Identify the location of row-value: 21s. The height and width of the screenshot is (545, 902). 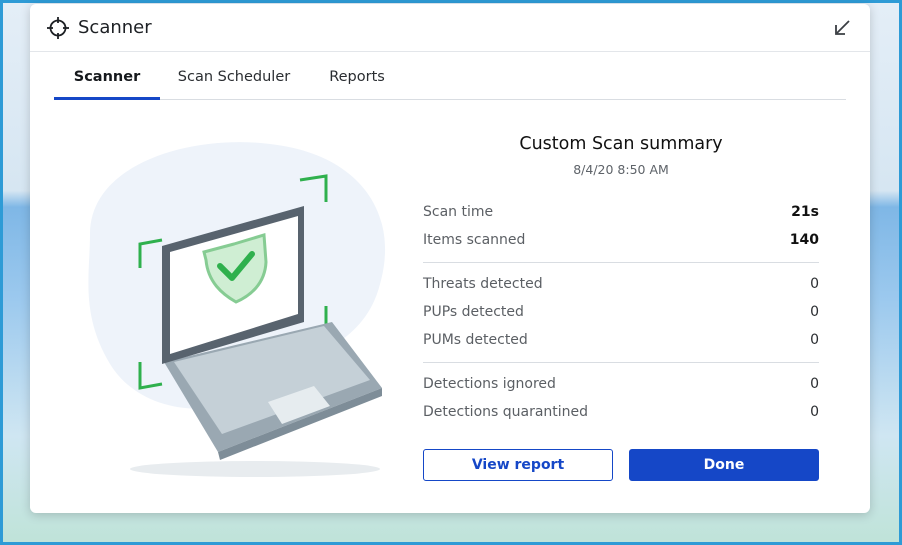
(805, 212).